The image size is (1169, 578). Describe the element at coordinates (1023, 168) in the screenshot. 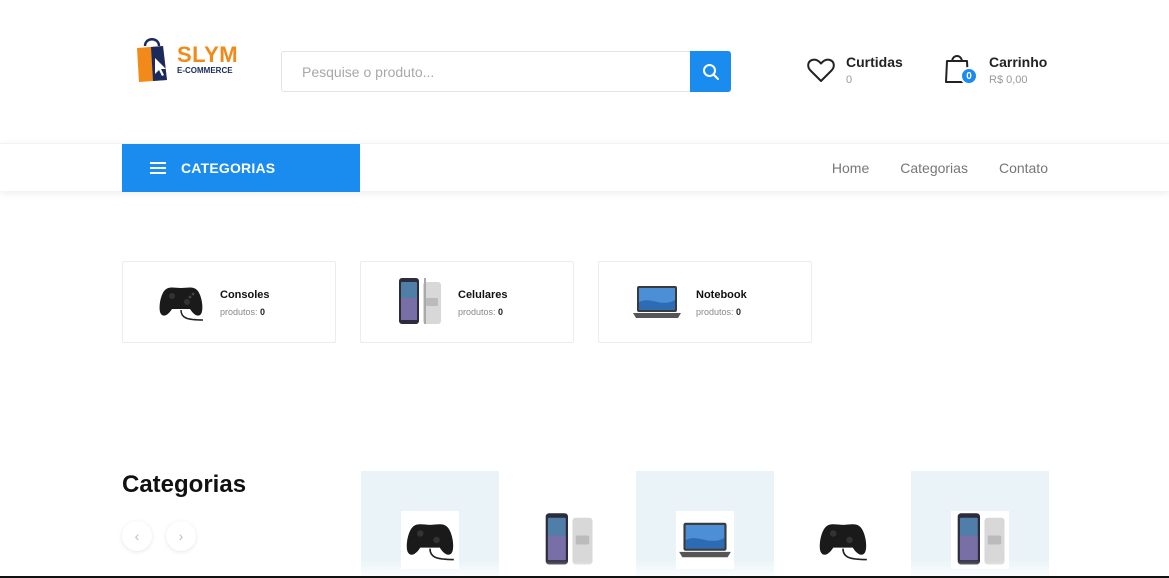

I see `nav-link-contato: Contato` at that location.